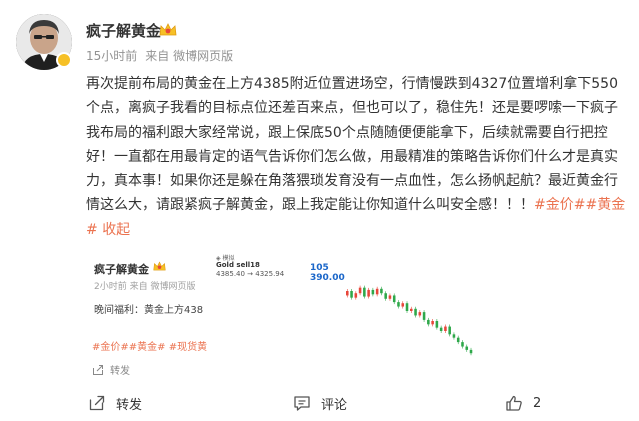  I want to click on quote-vip-icon, so click(159, 266).